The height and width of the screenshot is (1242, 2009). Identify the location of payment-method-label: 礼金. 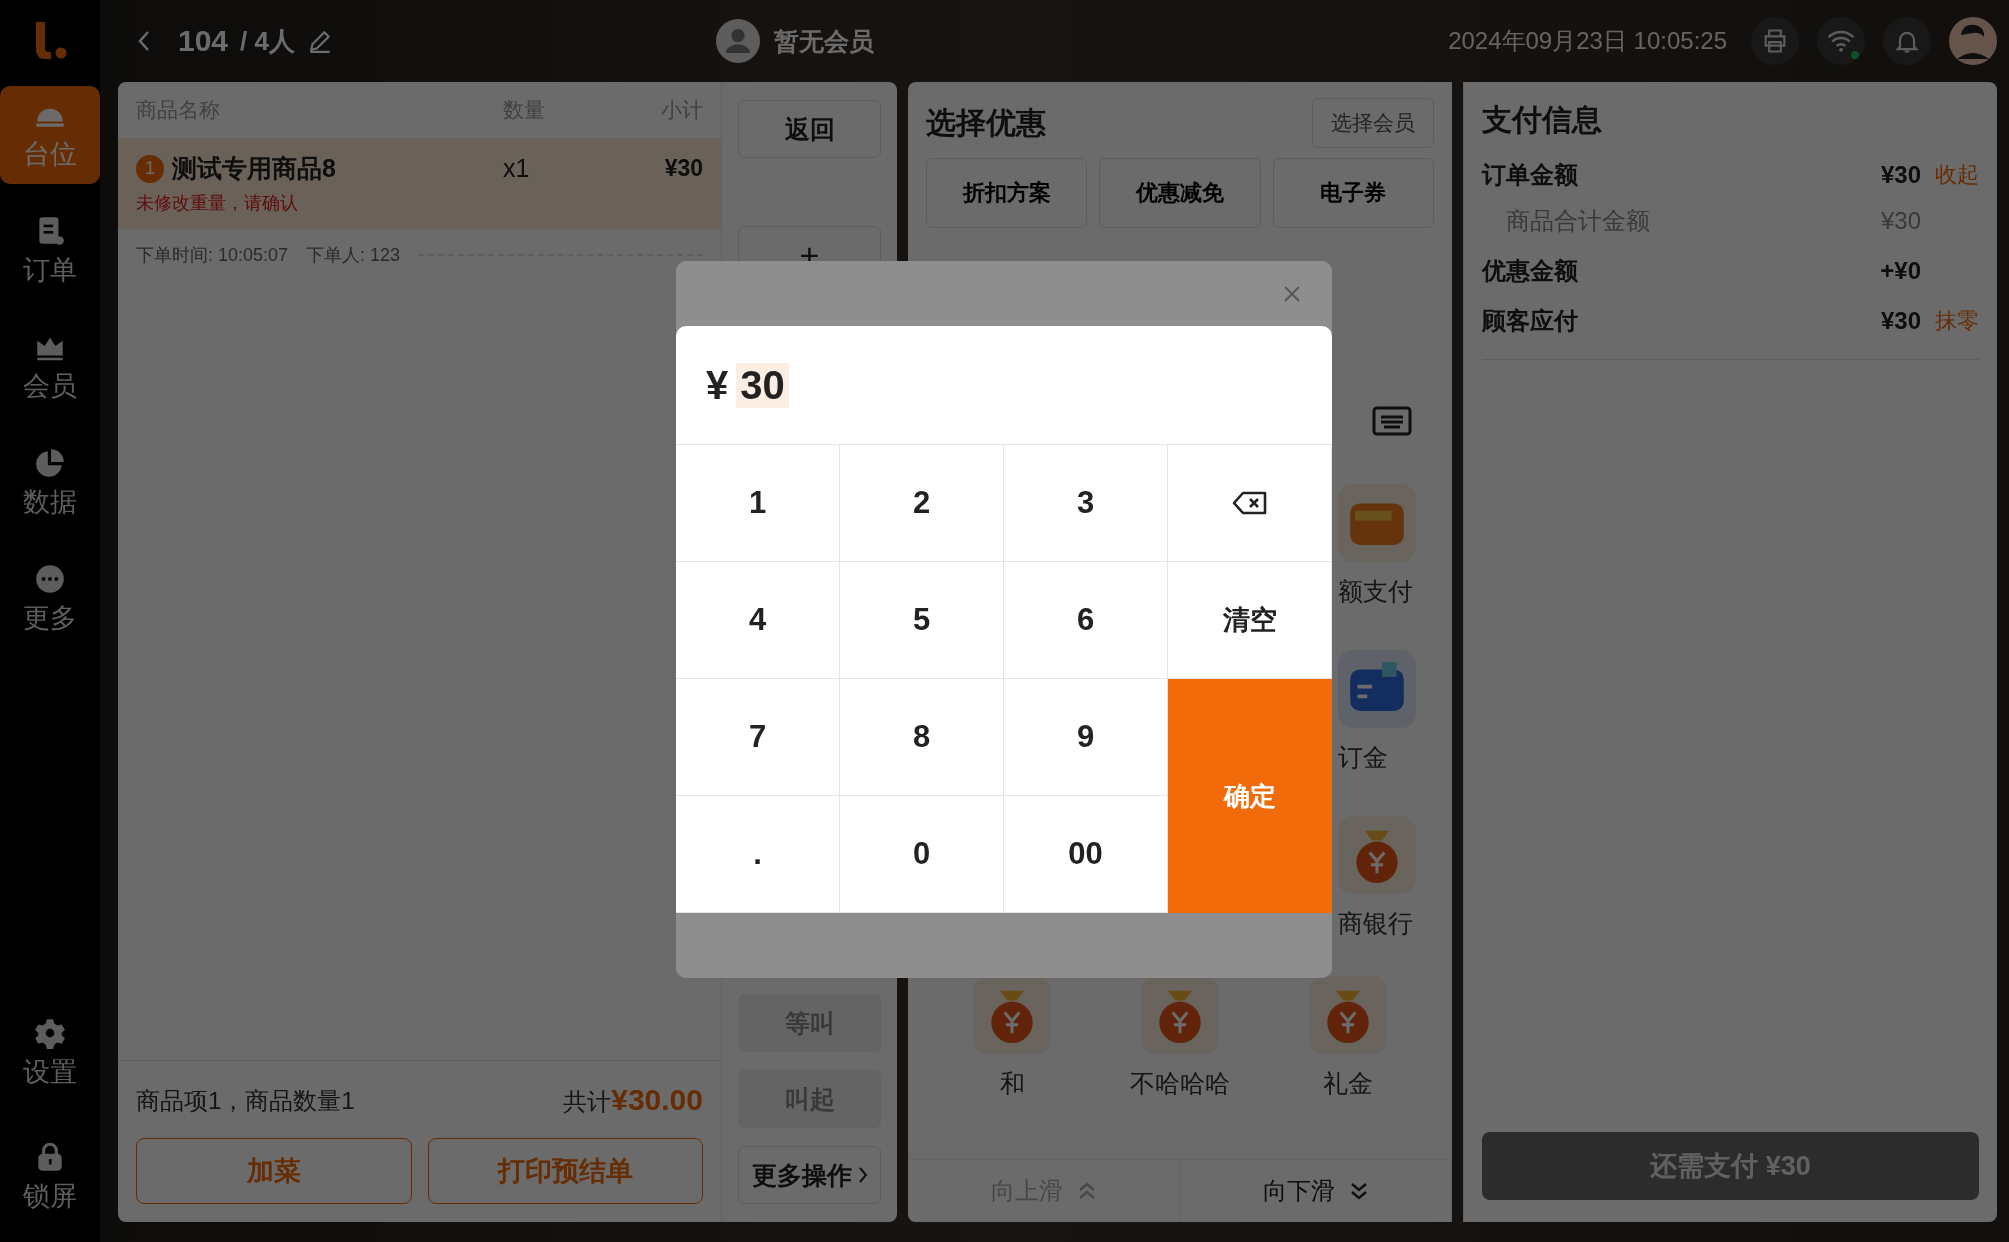
(1348, 1083).